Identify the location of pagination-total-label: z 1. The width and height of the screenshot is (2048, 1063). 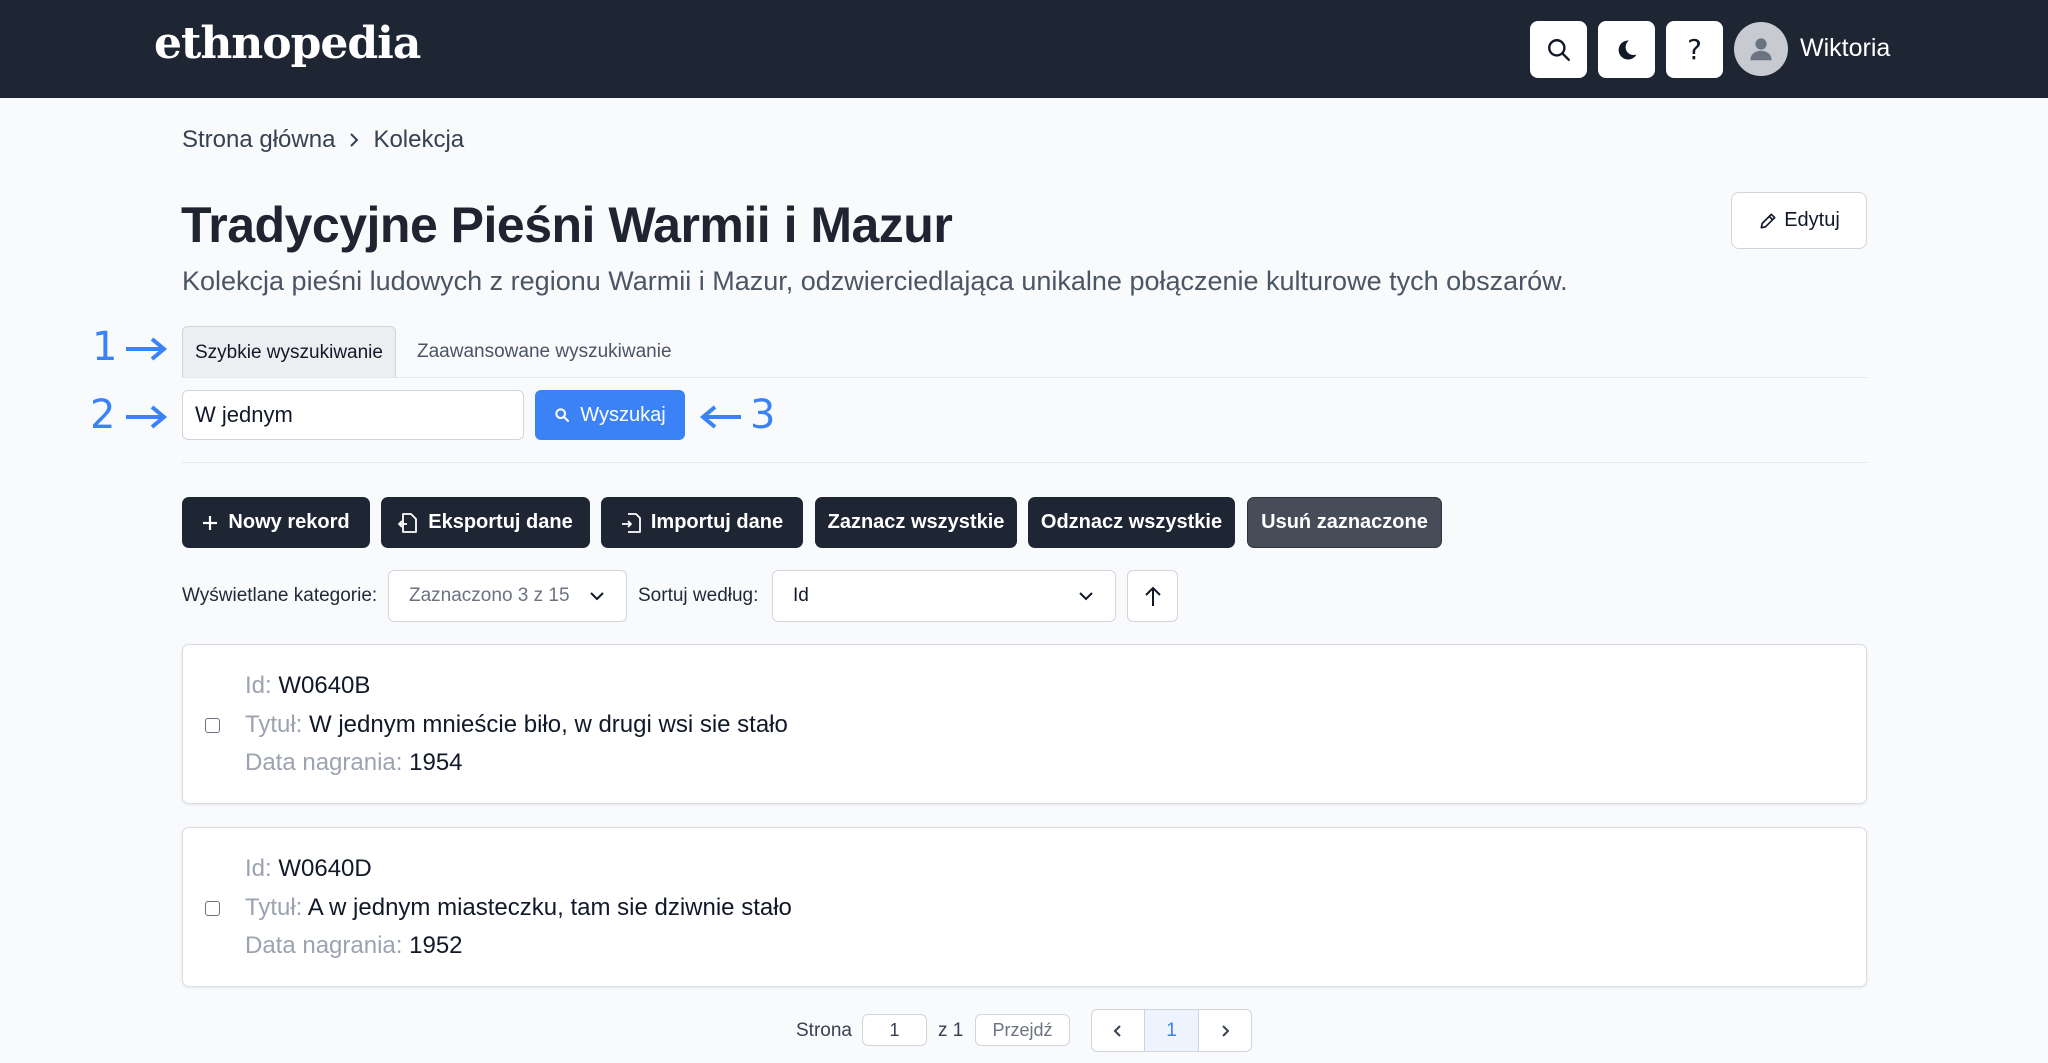
(951, 1030).